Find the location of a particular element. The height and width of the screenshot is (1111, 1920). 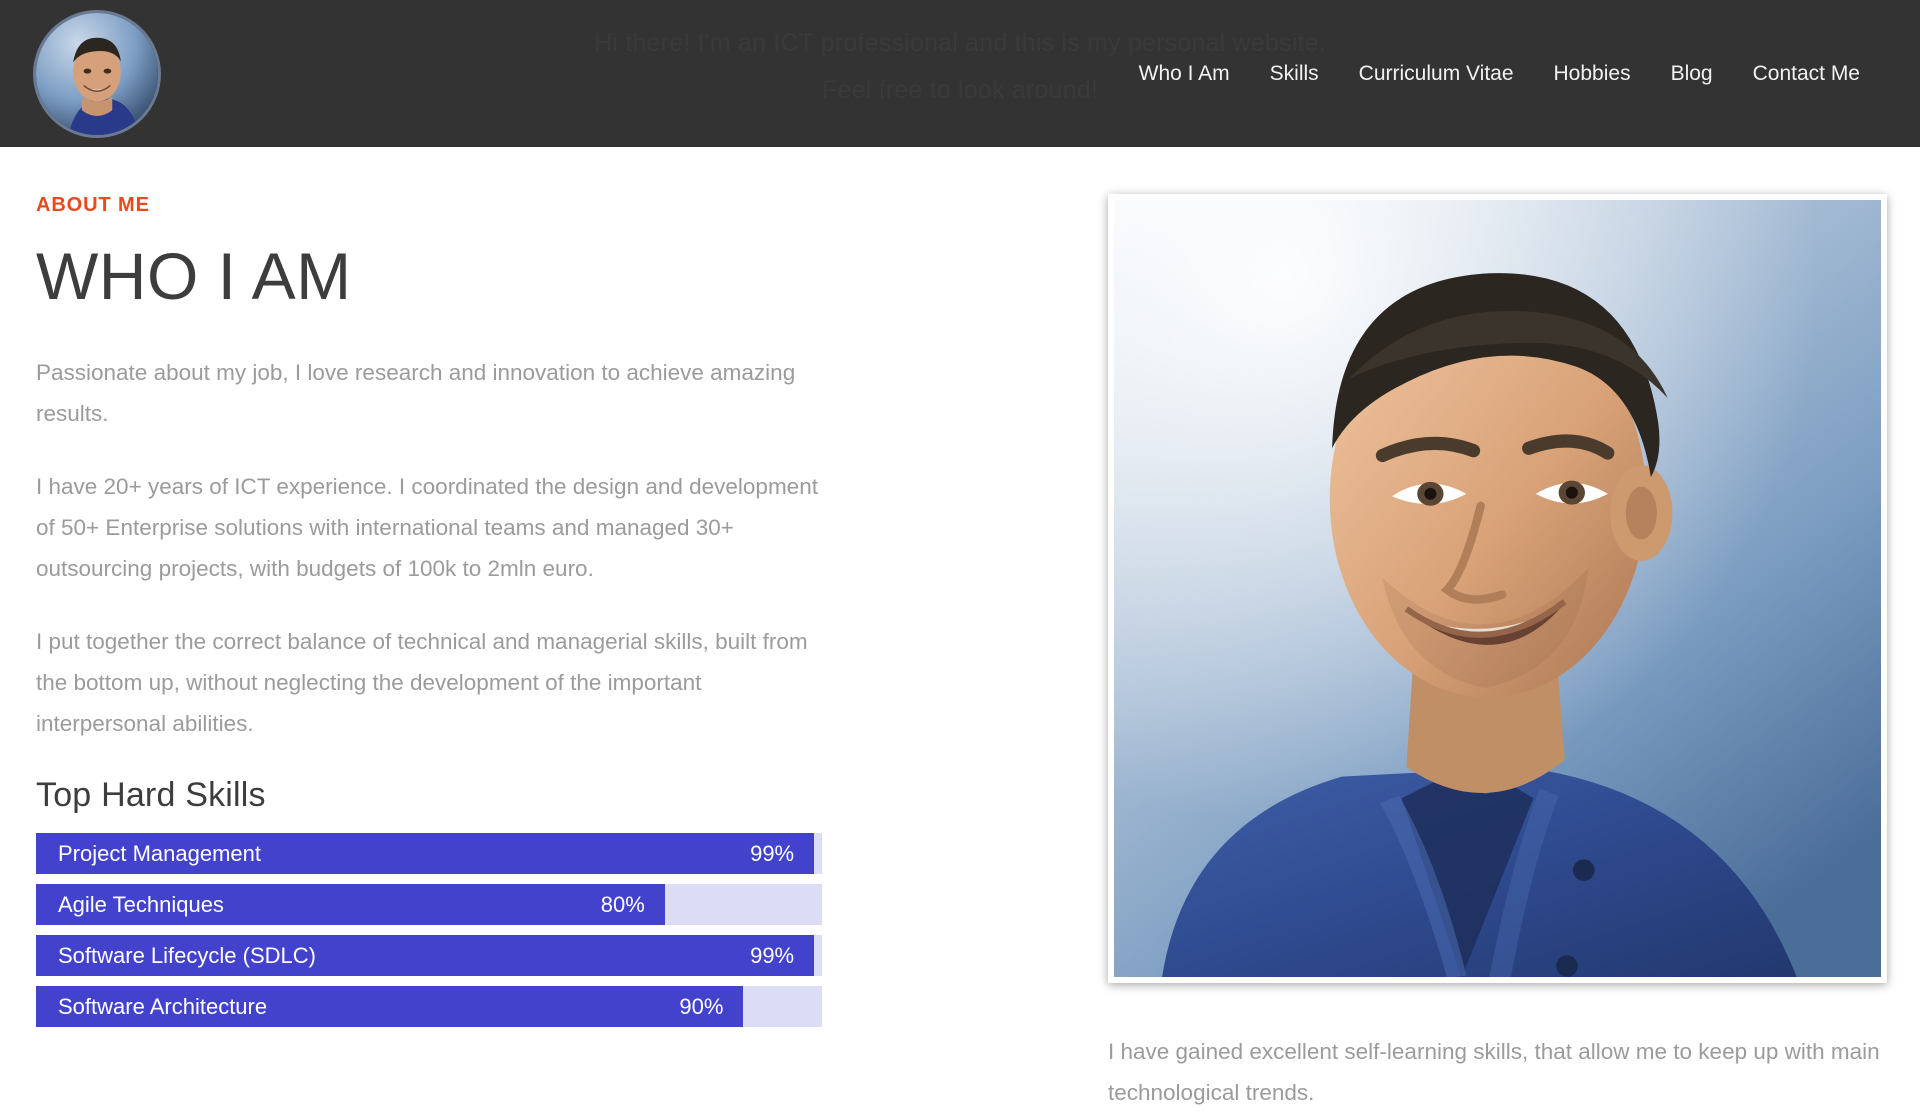

skill-fill: Project Management 99% is located at coordinates (425, 854).